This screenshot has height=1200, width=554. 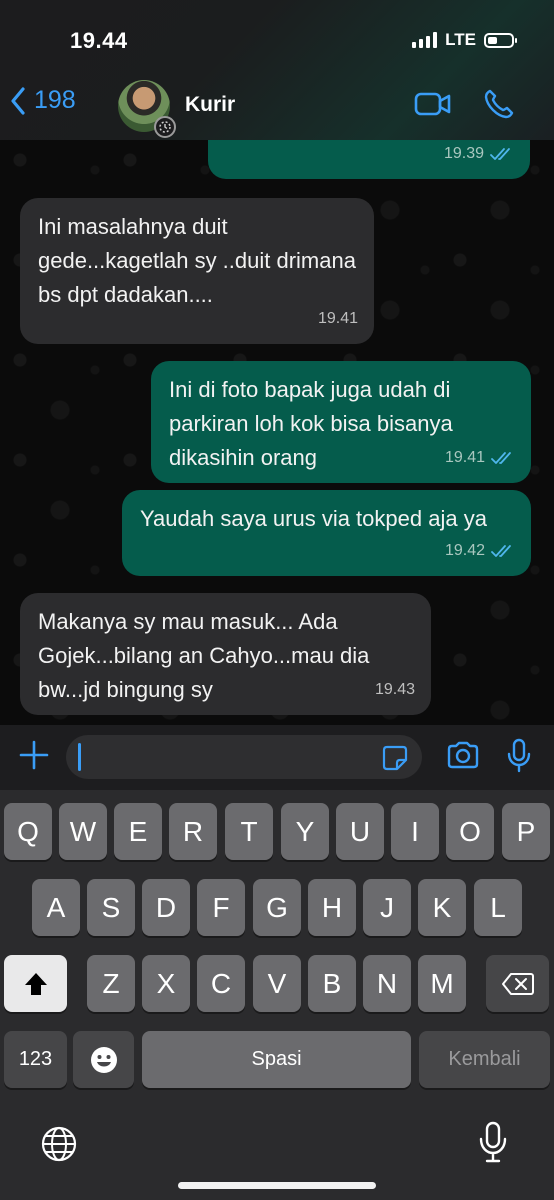 What do you see at coordinates (498, 907) in the screenshot?
I see `key-l: L` at bounding box center [498, 907].